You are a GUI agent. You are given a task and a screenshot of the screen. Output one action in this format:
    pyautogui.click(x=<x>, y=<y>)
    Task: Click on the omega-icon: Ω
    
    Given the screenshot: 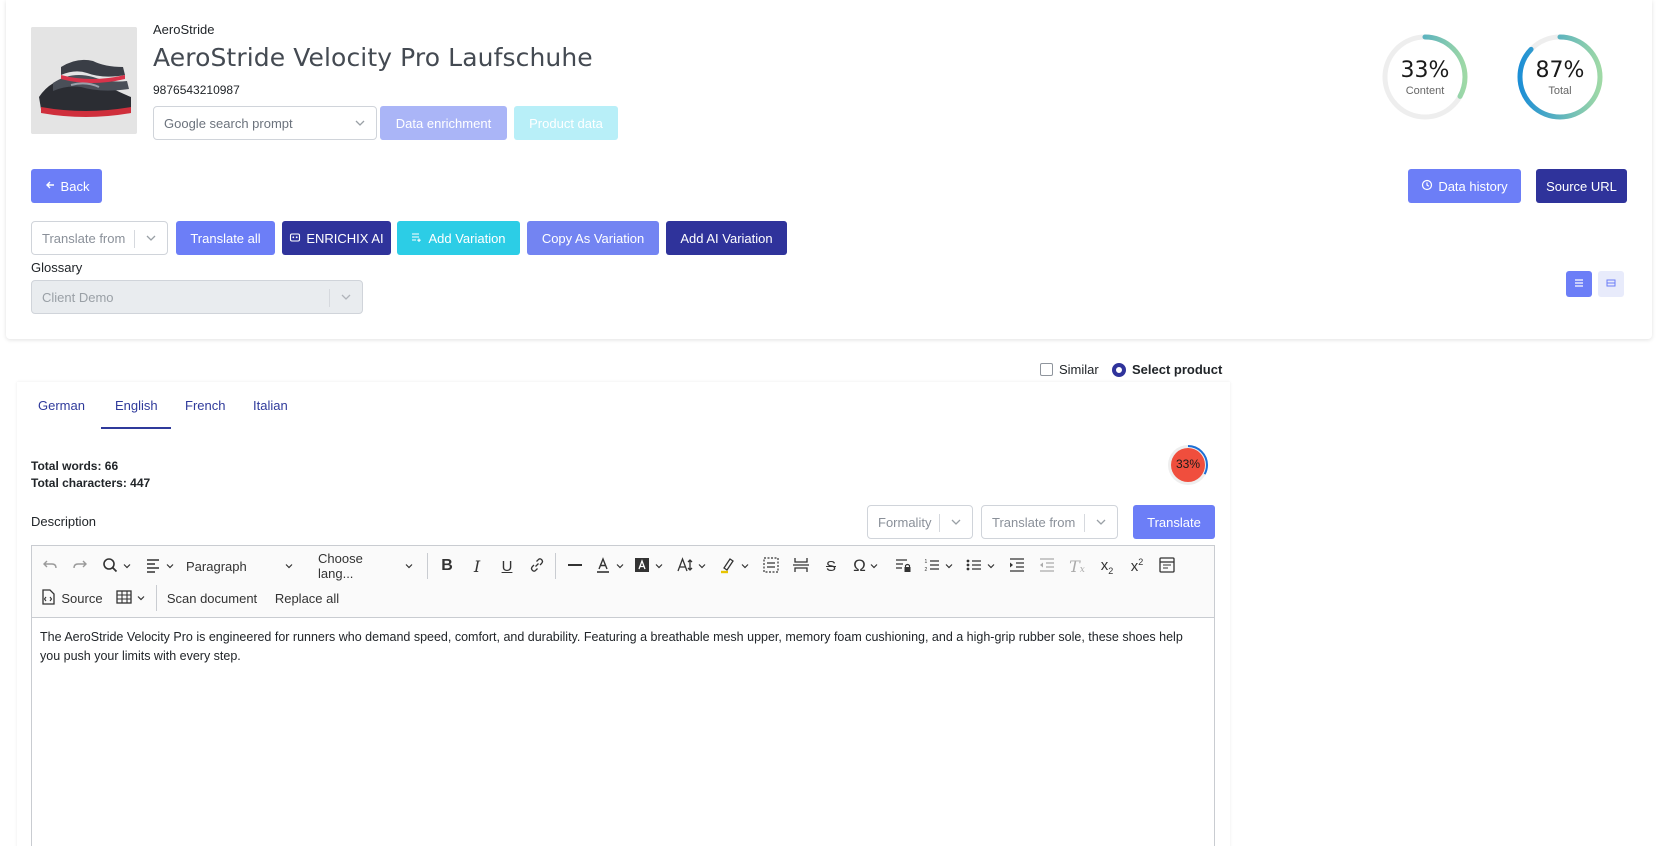 What is the action you would take?
    pyautogui.click(x=859, y=565)
    